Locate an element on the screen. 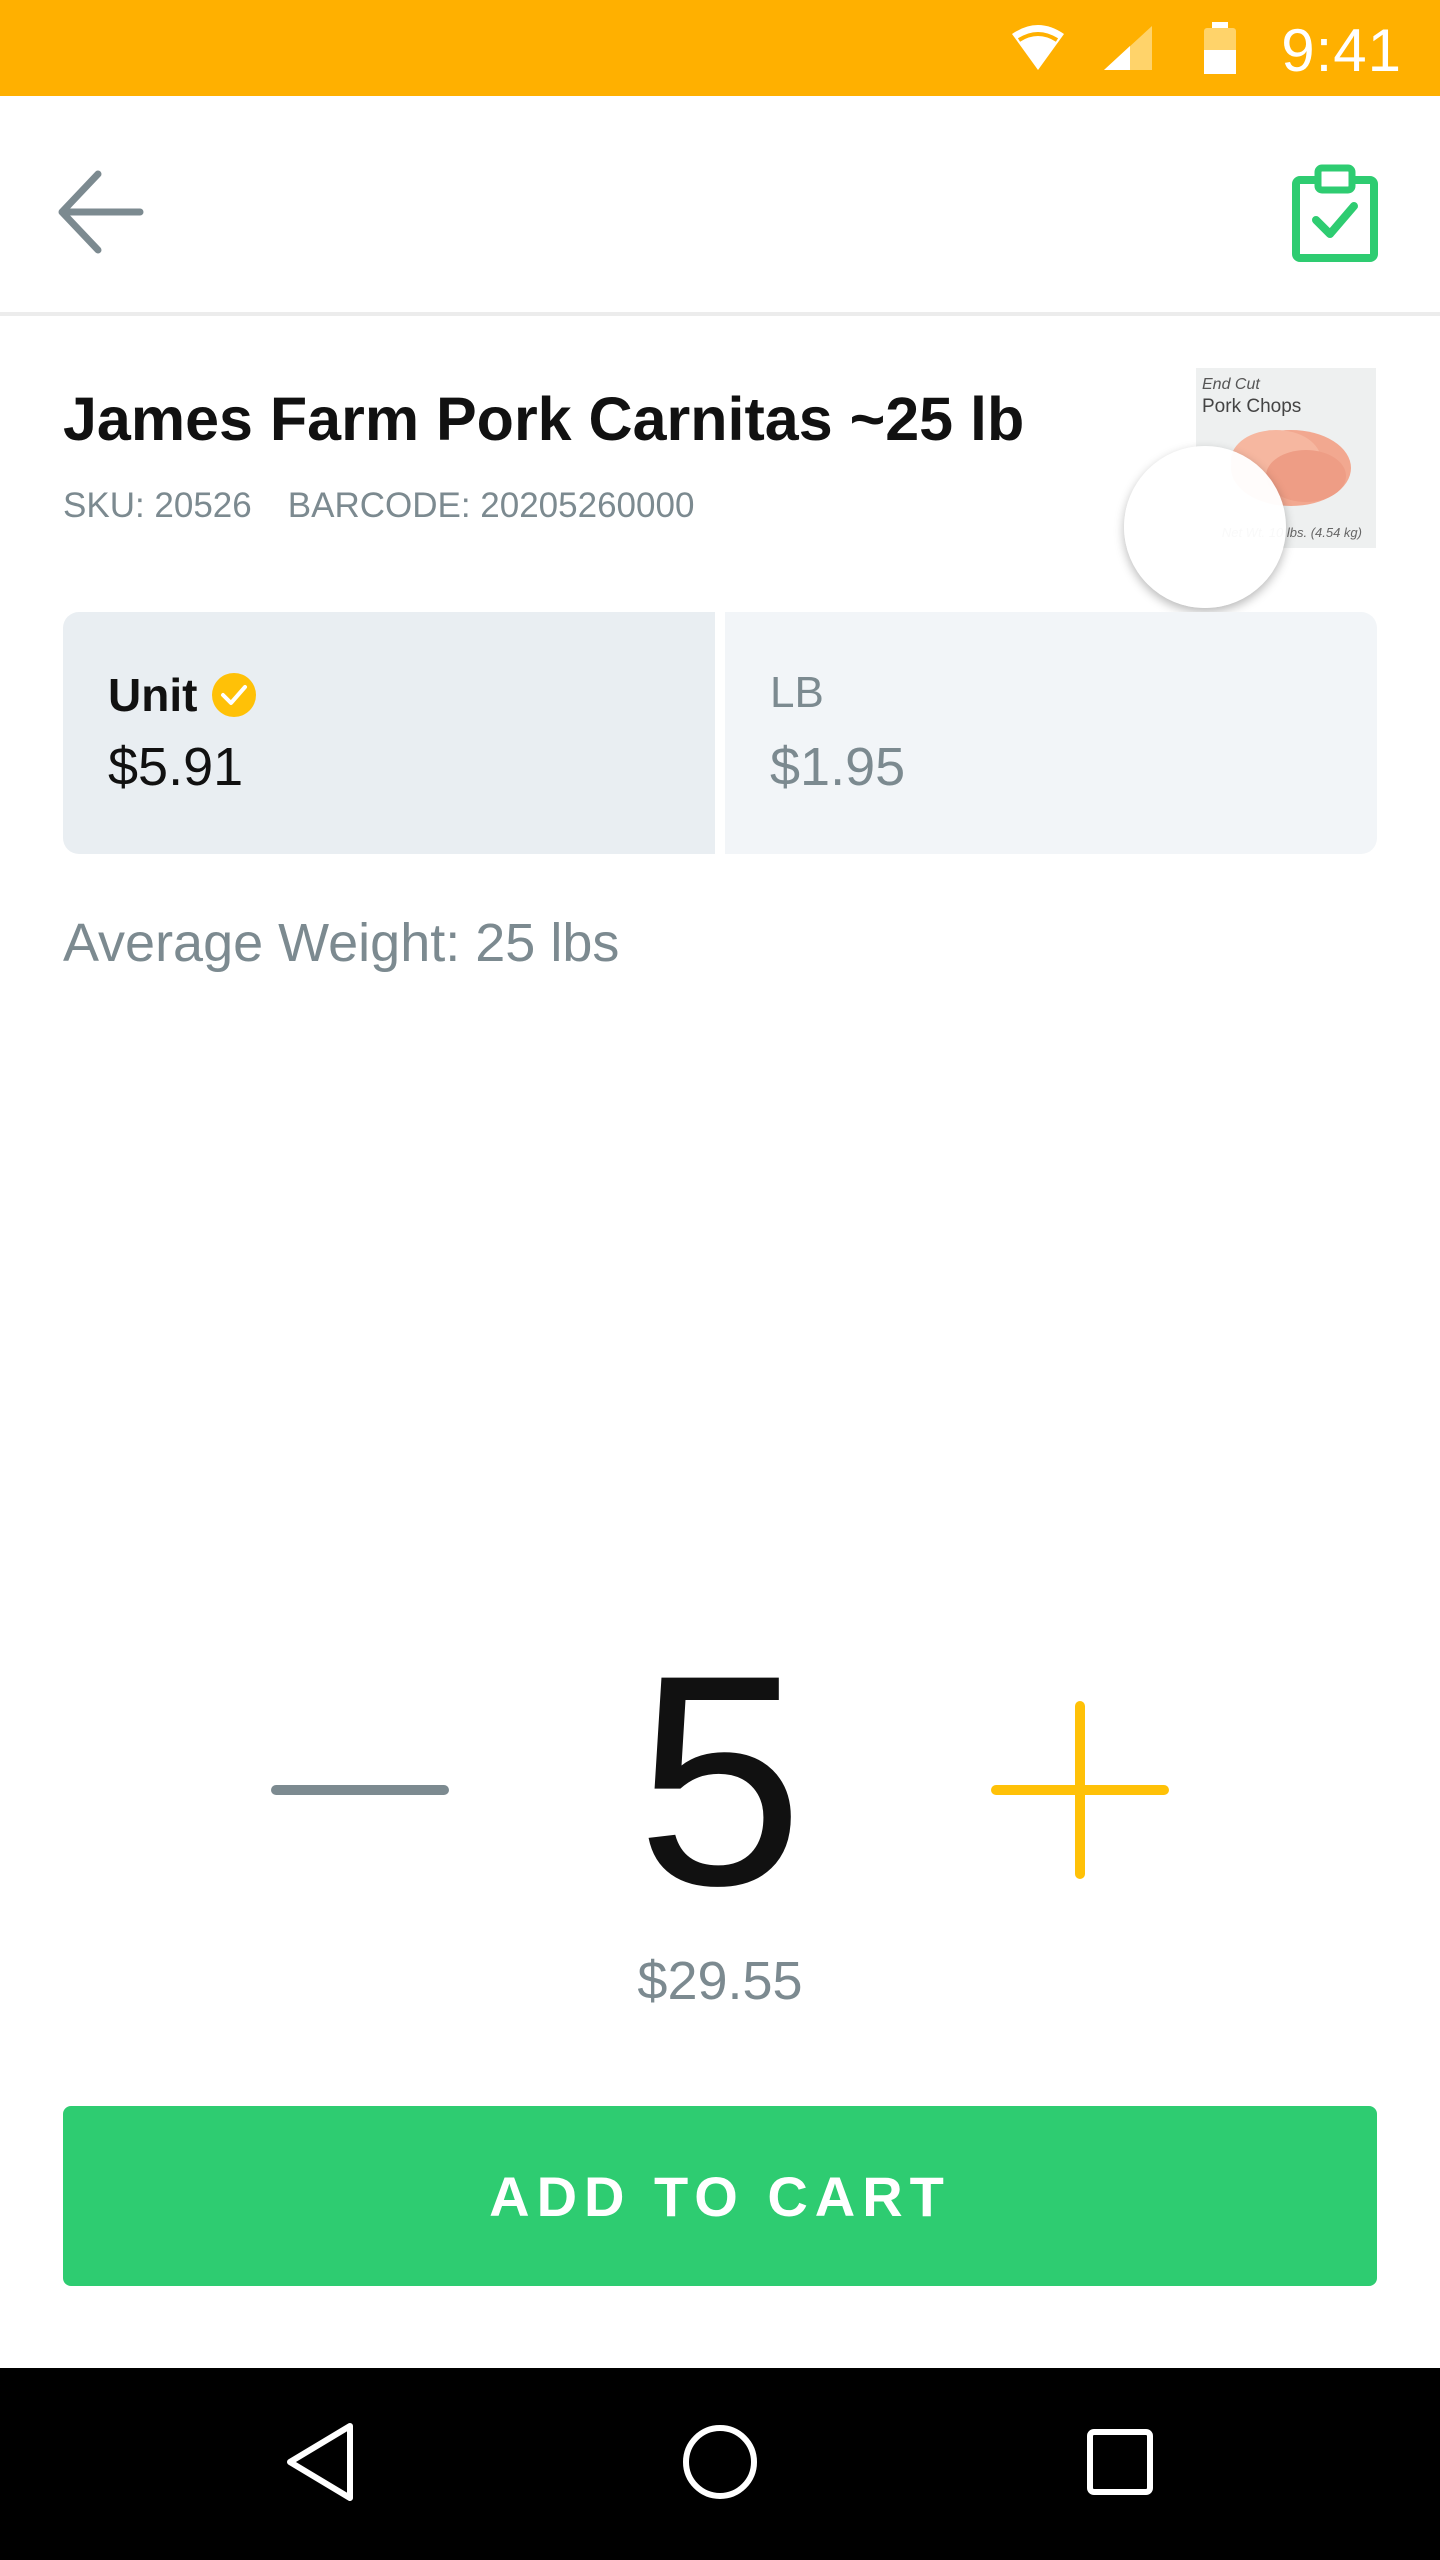 The image size is (1440, 2560). average-weight: Average Weight: 25 lbs is located at coordinates (341, 943).